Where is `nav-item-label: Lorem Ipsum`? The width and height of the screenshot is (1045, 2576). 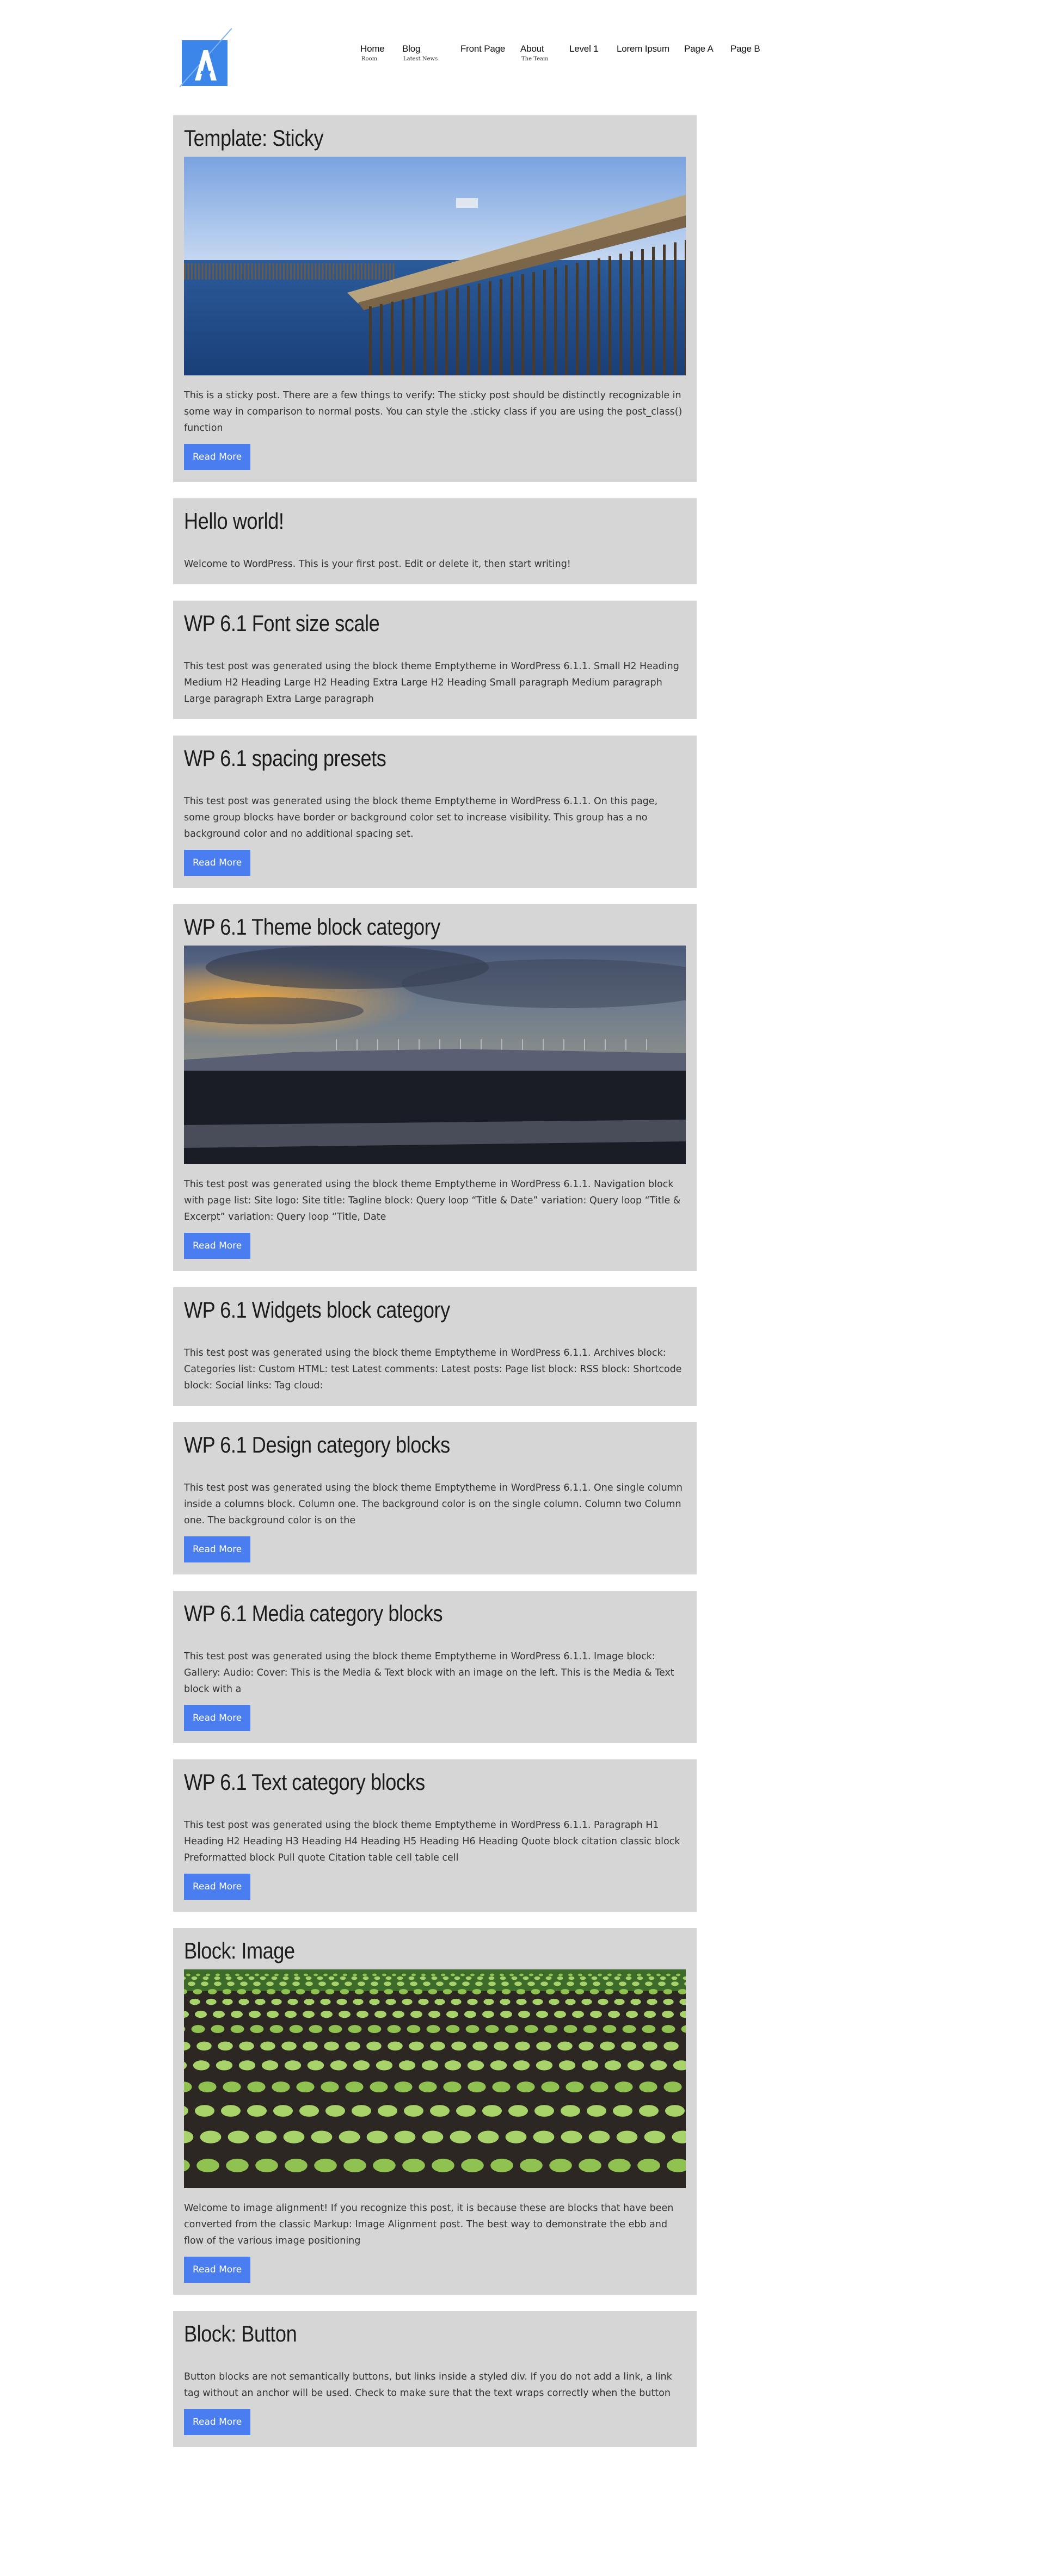
nav-item-label: Lorem Ipsum is located at coordinates (643, 49).